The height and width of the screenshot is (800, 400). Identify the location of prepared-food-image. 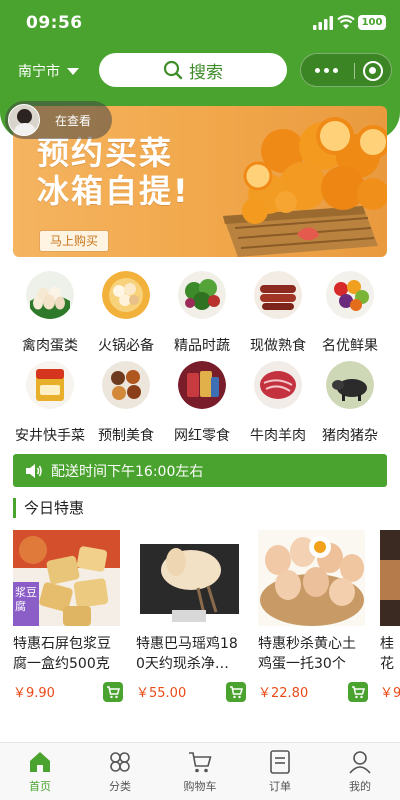
(126, 385).